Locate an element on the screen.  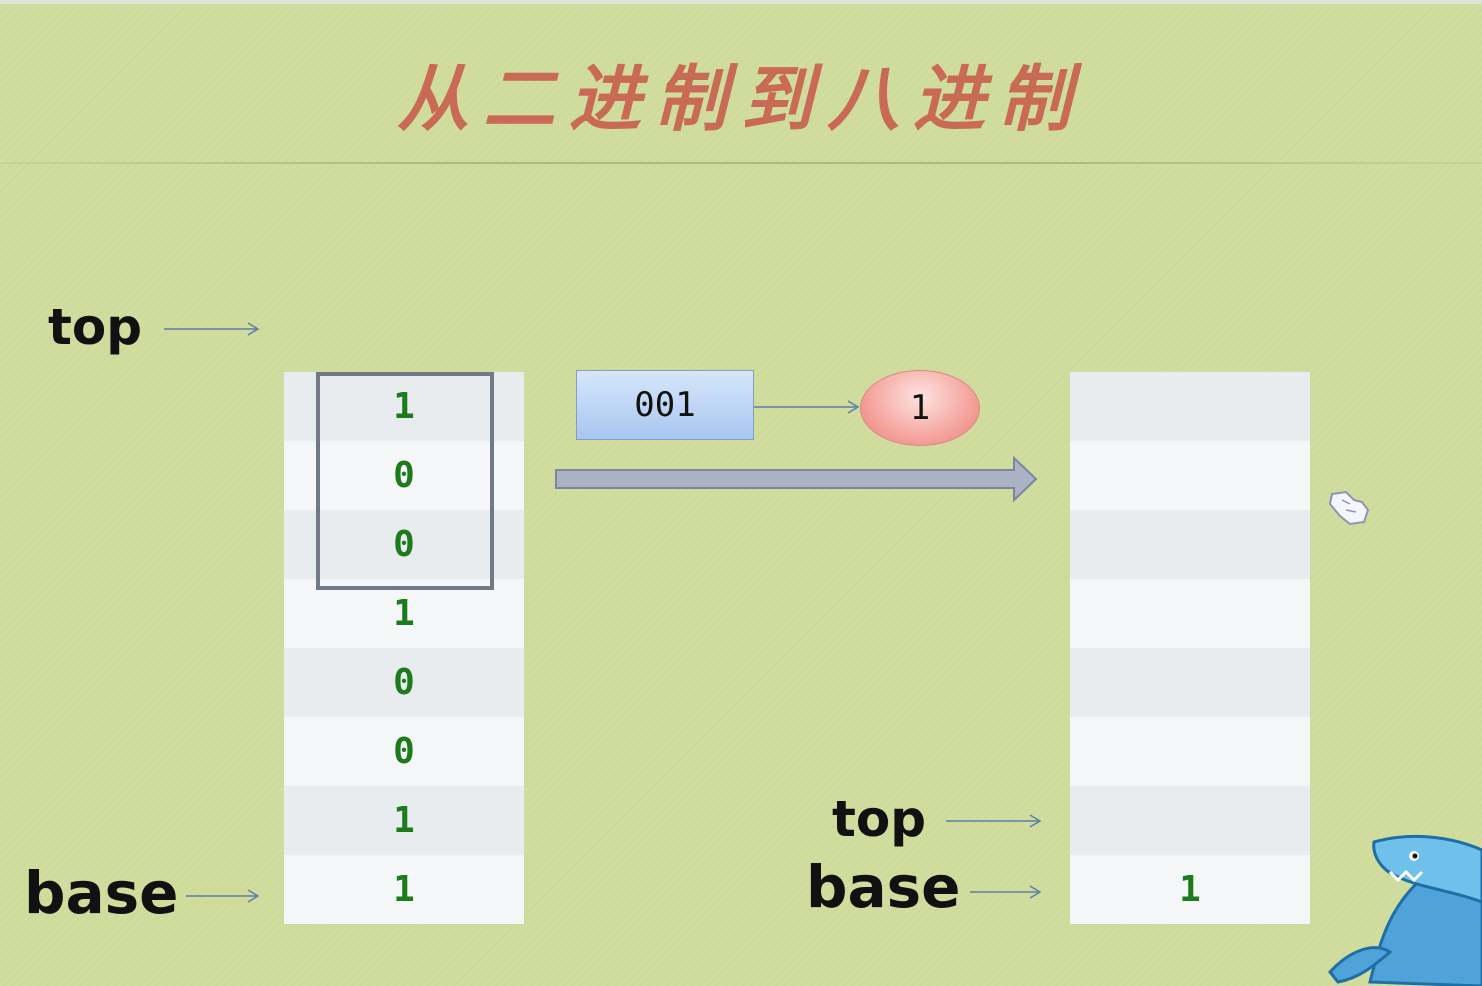
transfer-arrow is located at coordinates (796, 479).